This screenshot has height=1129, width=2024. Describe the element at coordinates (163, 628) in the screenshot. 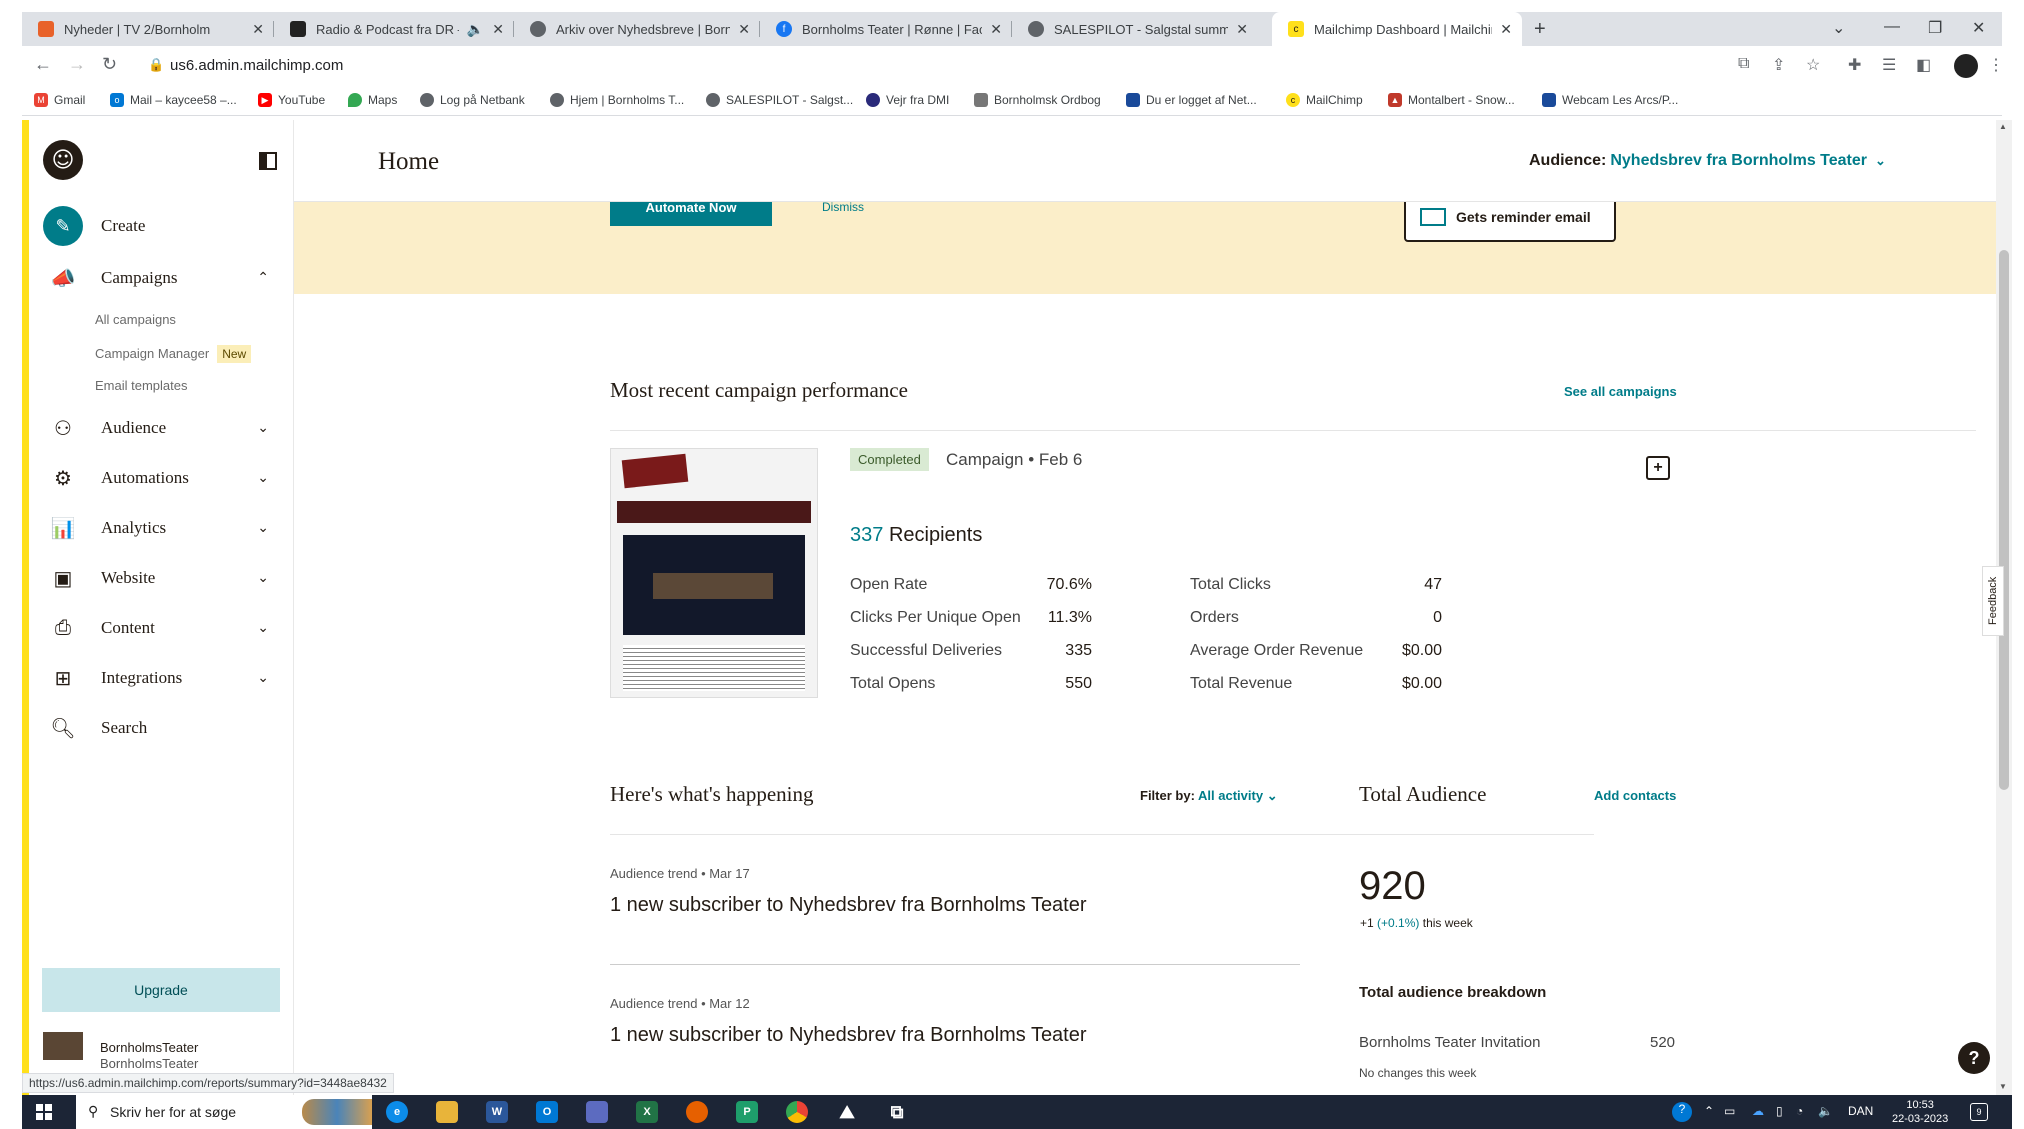

I see `sidebar-item-content: ⎙ Content ⌄` at that location.